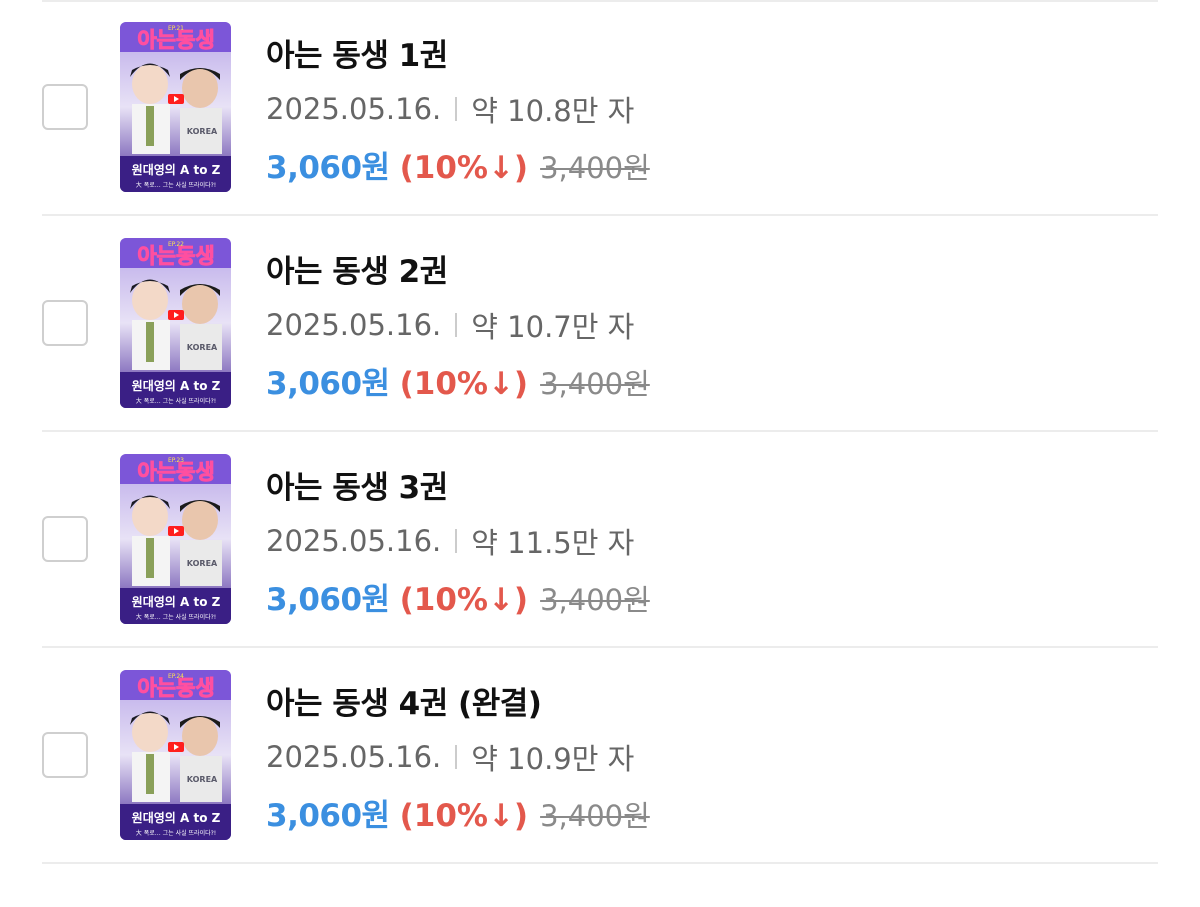 The height and width of the screenshot is (907, 1200). I want to click on row-divider, so click(600, 863).